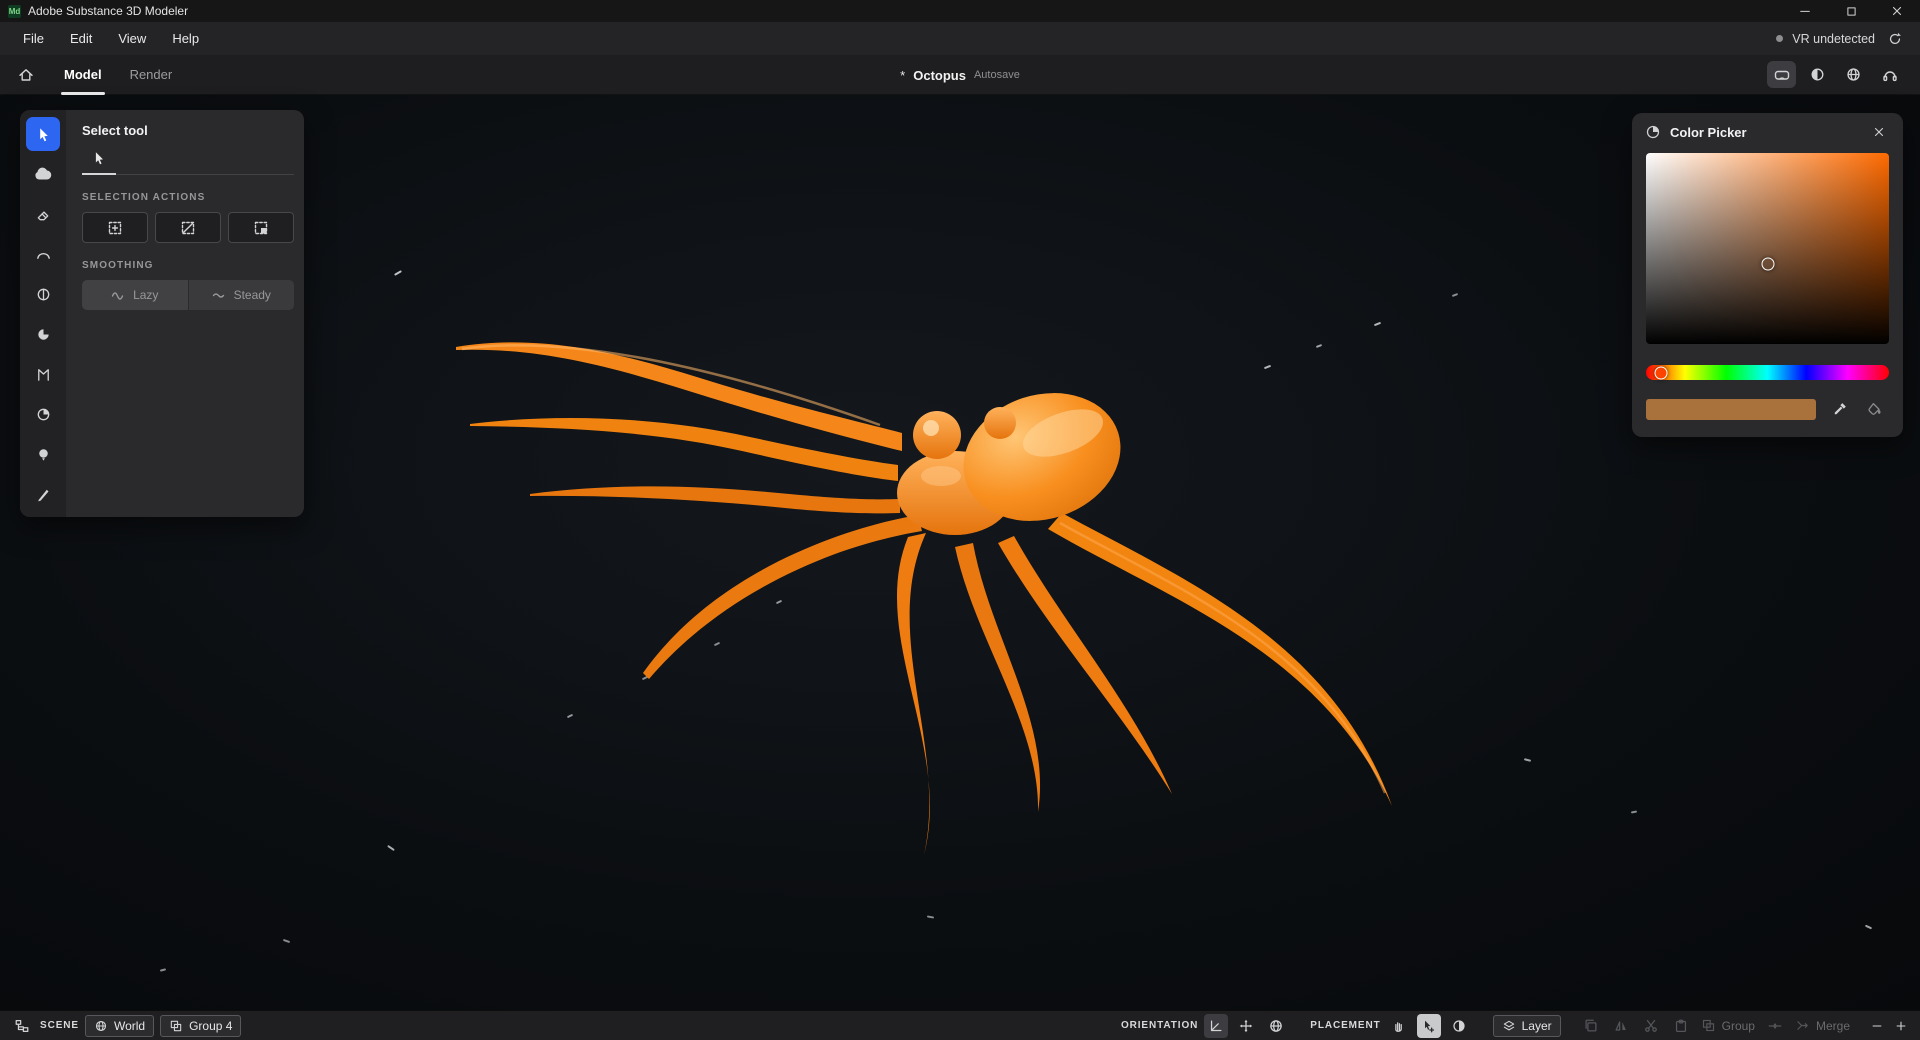 This screenshot has width=1920, height=1040. What do you see at coordinates (1591, 1026) in the screenshot?
I see `duplicate-button` at bounding box center [1591, 1026].